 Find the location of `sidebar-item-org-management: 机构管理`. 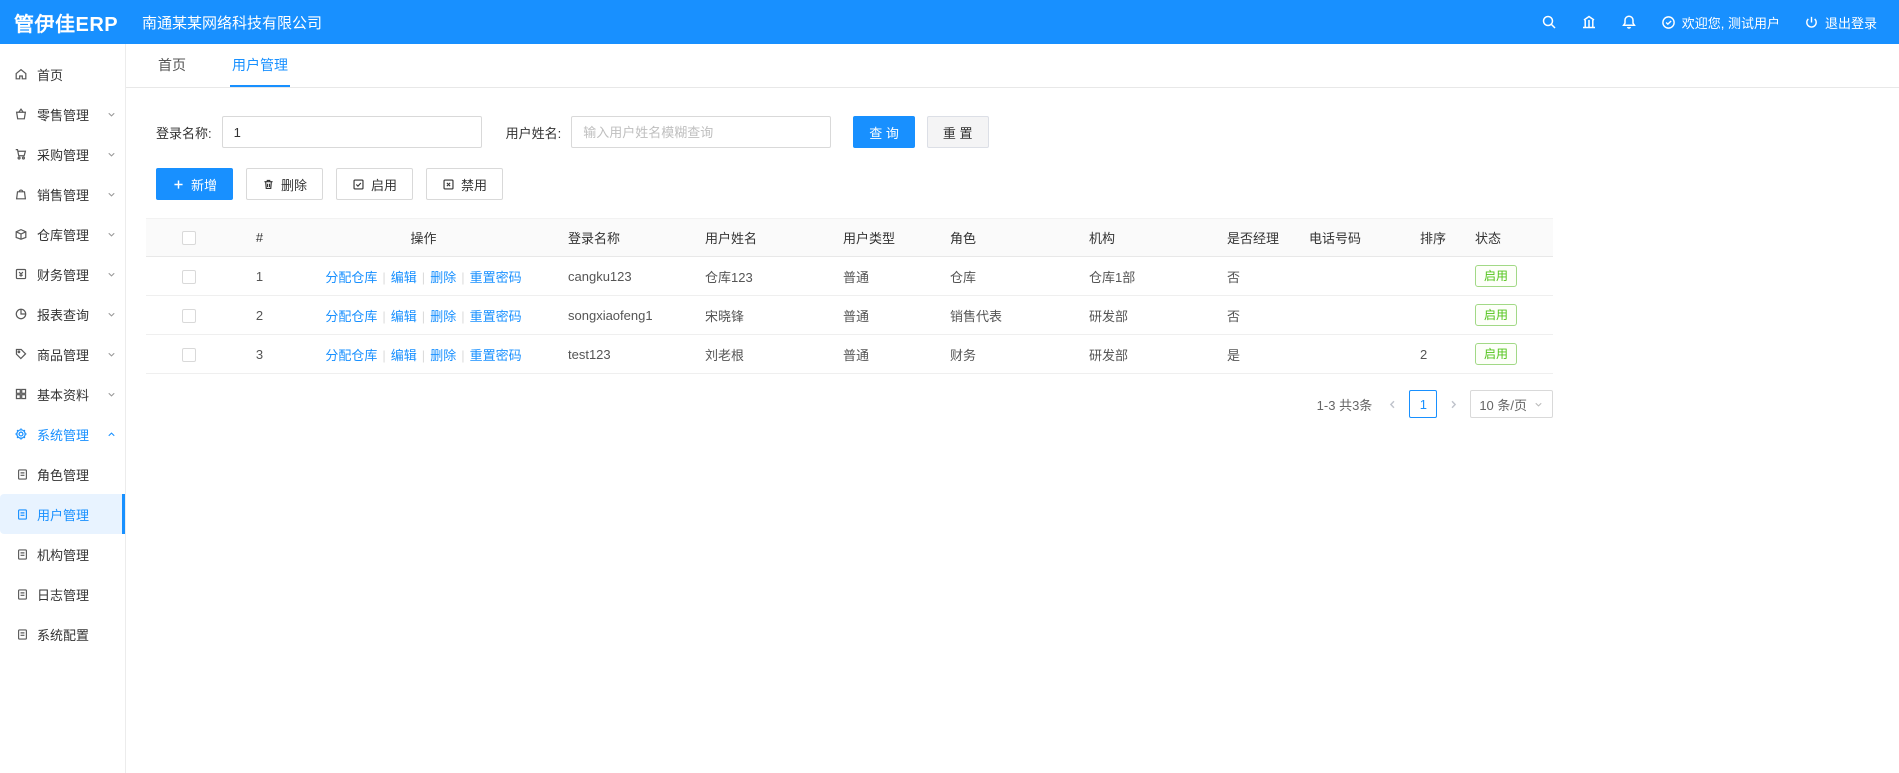

sidebar-item-org-management: 机构管理 is located at coordinates (62, 554).